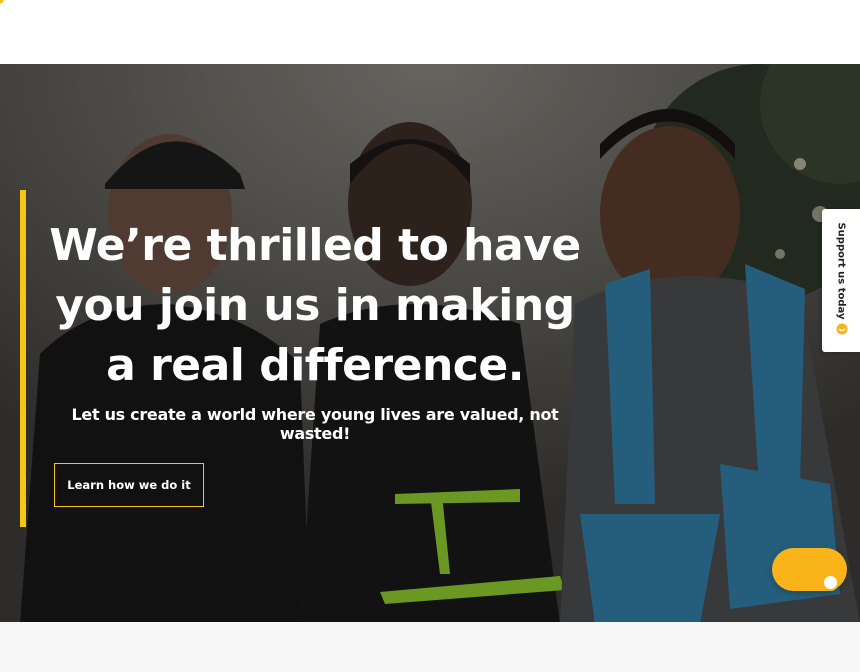  Describe the element at coordinates (430, 32) in the screenshot. I see `top-navigation-bar` at that location.